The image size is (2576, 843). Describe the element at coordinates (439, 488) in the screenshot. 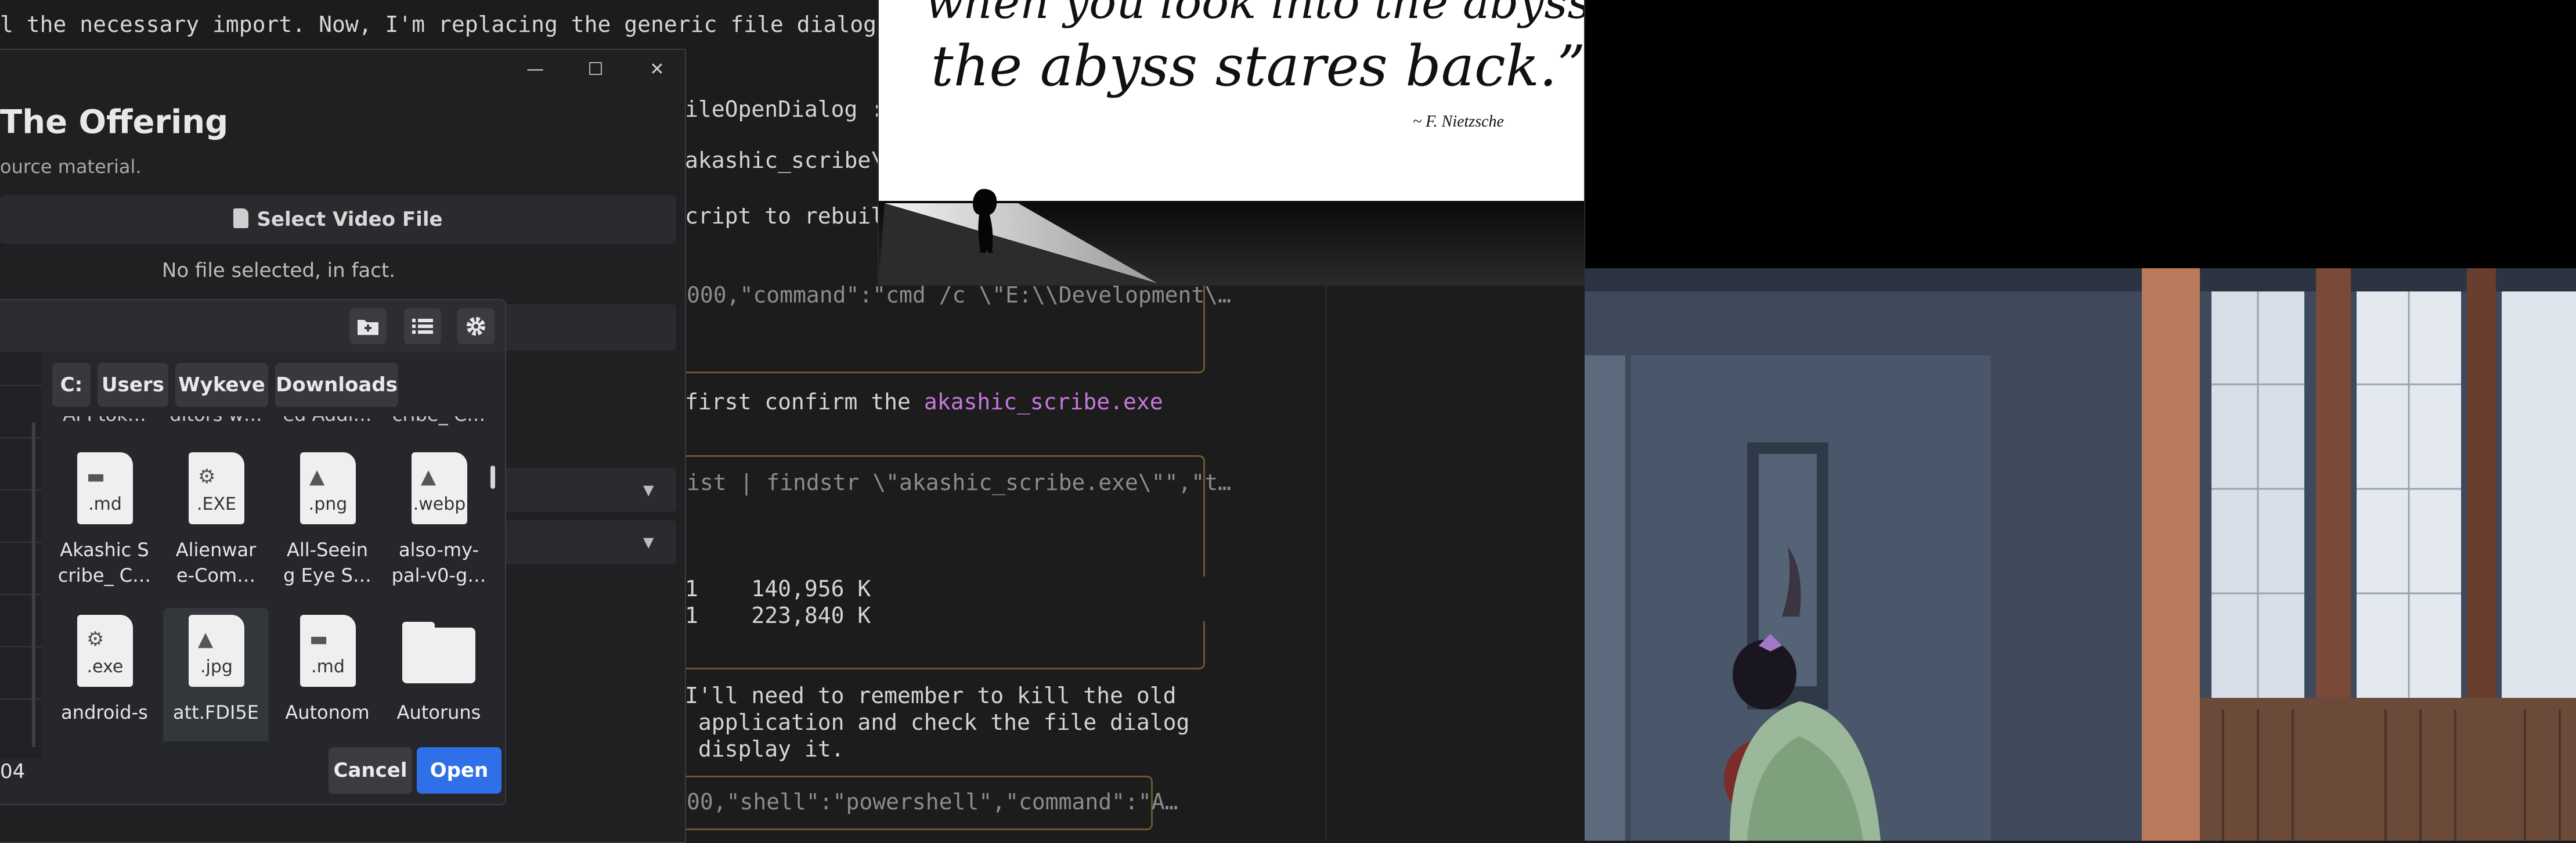

I see `image-file-icon: ▲ .webp` at that location.